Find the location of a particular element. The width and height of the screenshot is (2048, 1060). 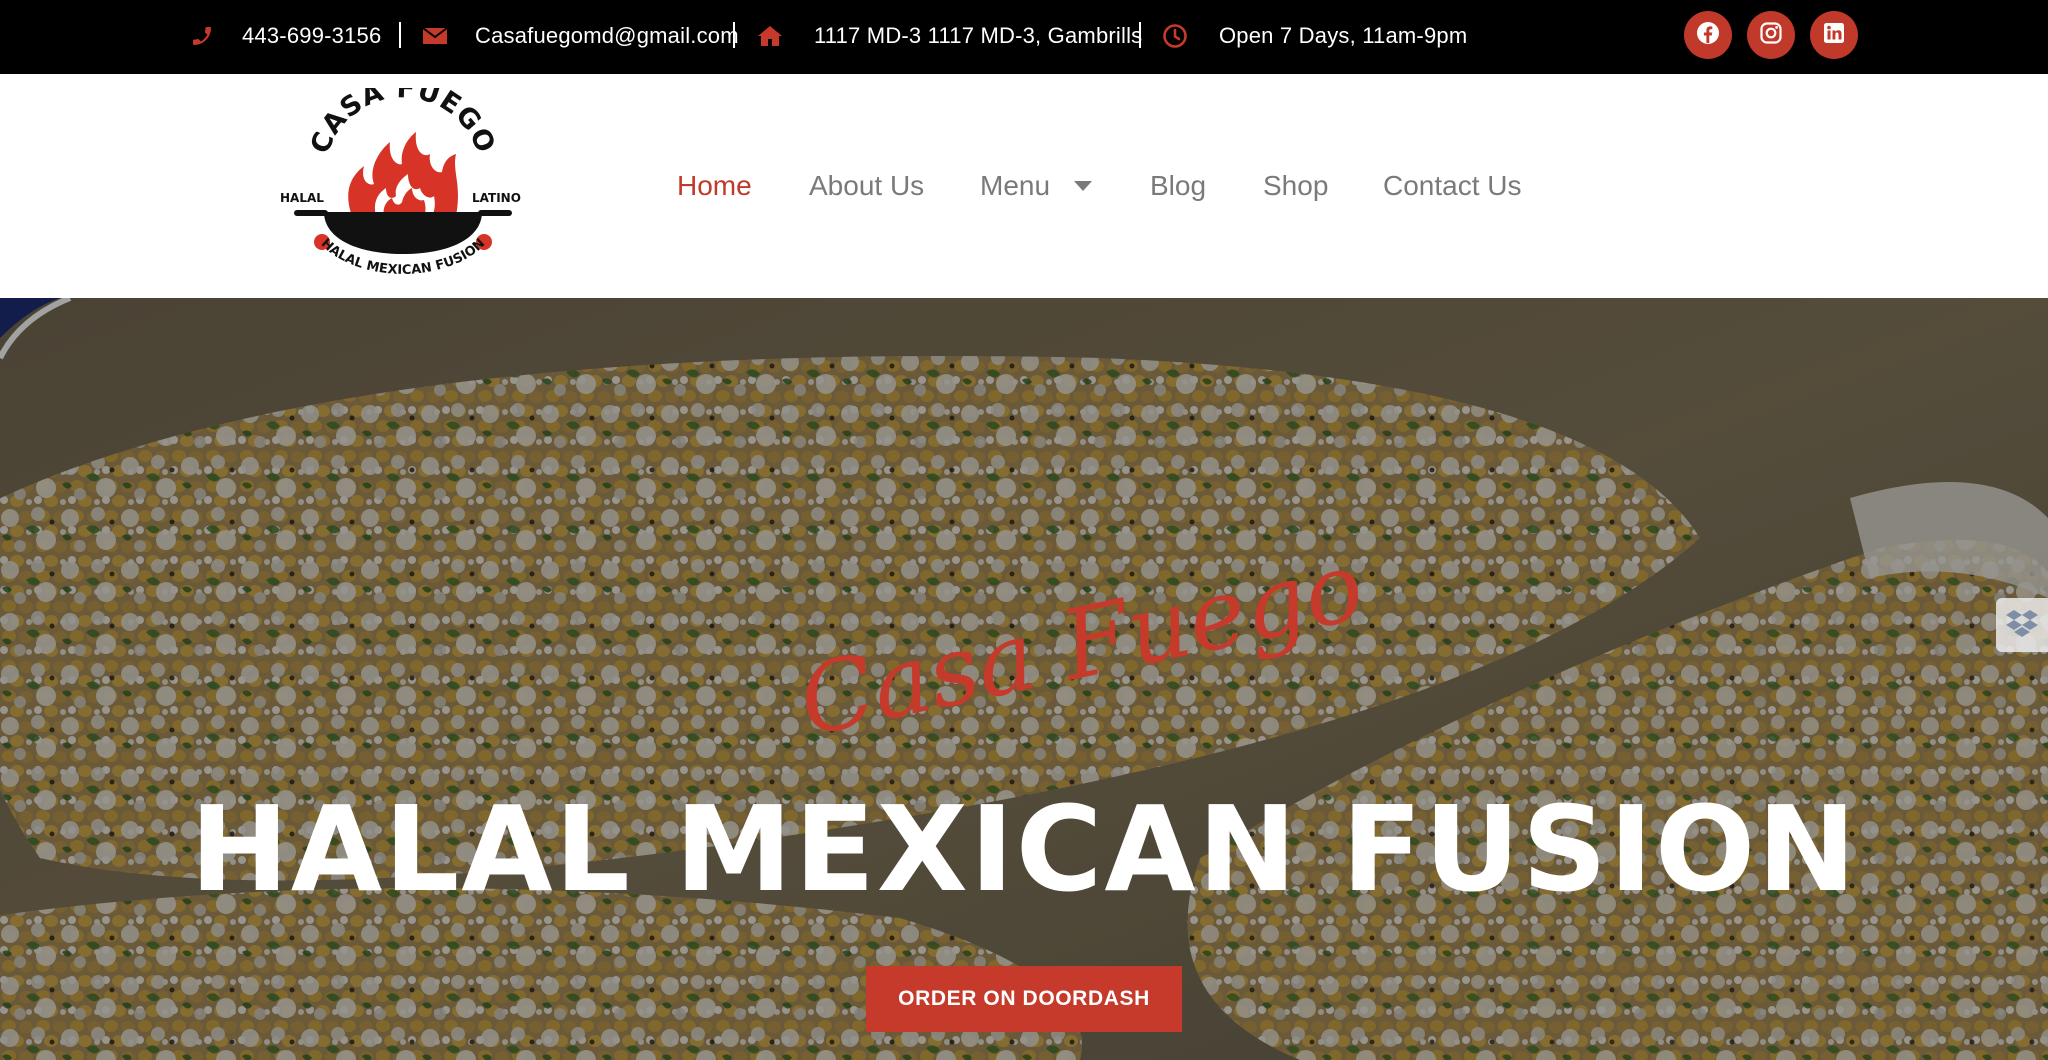

nav-shop-label: Shop is located at coordinates (1296, 185).